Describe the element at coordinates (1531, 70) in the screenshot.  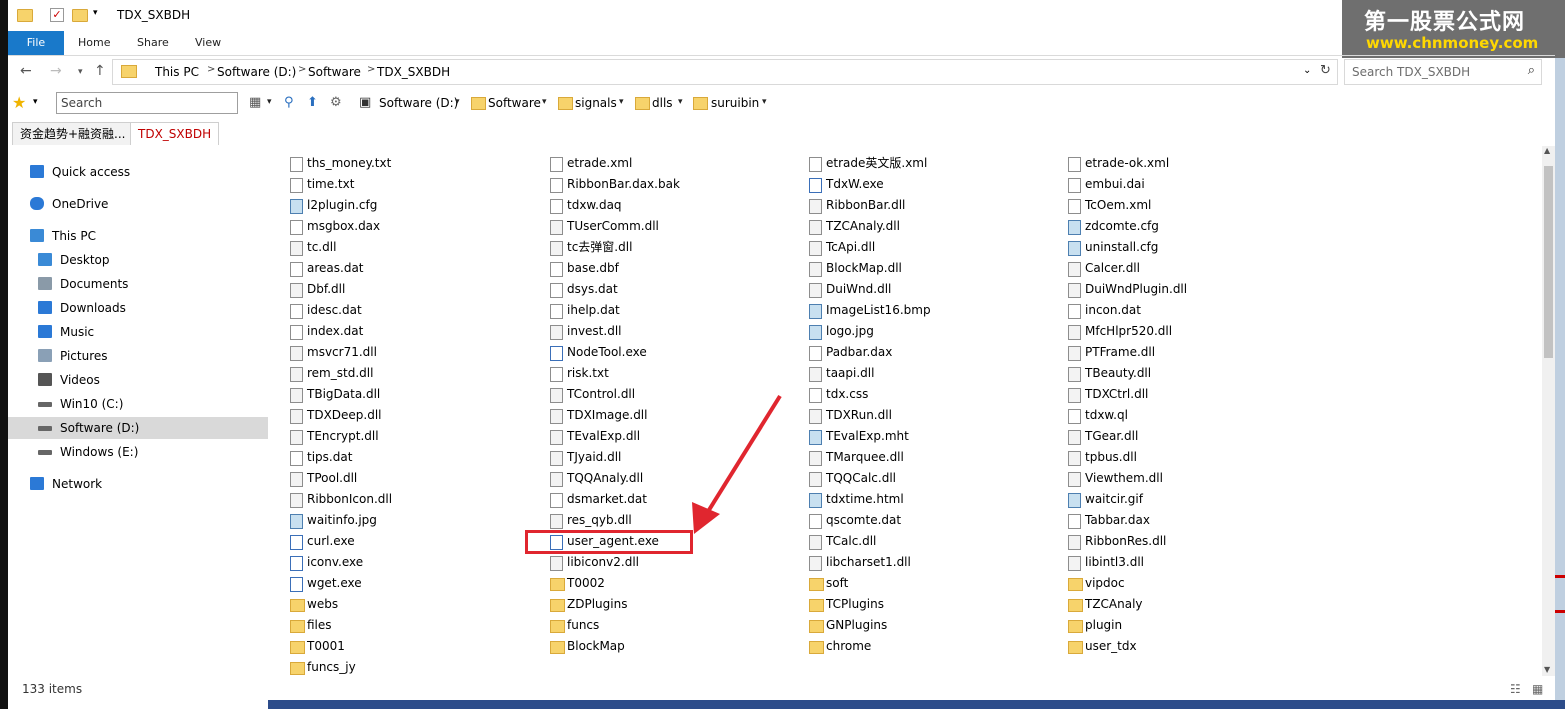
I see `search-icon: ⌕` at that location.